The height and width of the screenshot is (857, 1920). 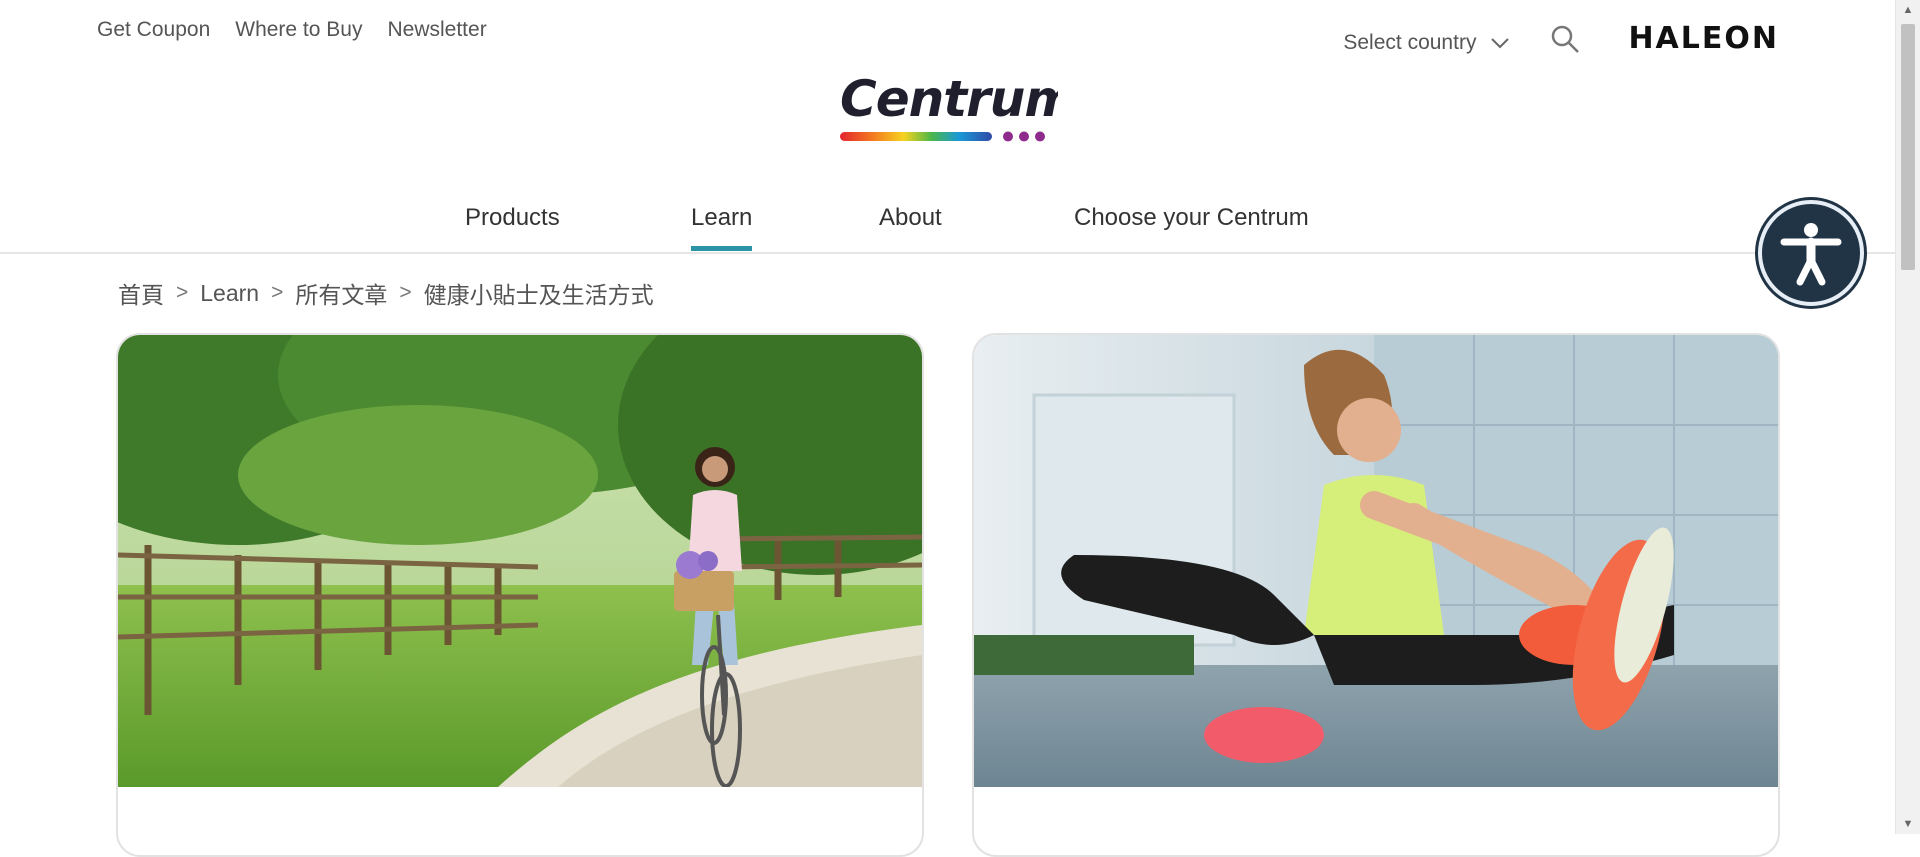 I want to click on svg-text: Centrum, so click(x=949, y=99).